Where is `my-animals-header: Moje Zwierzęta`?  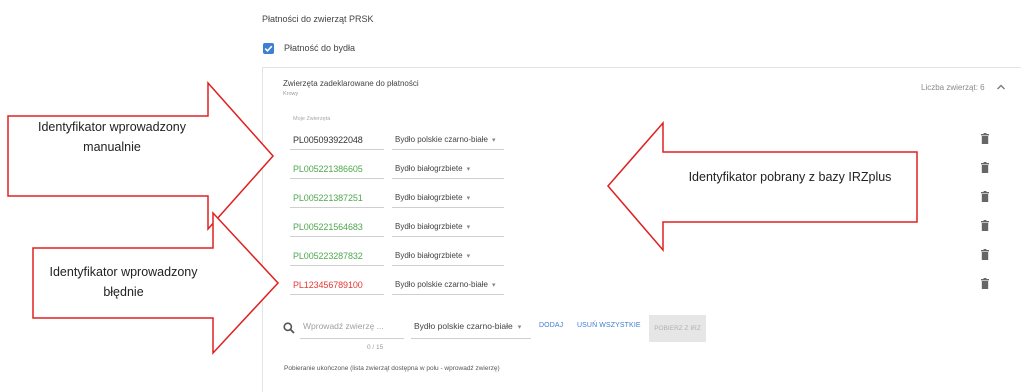
my-animals-header: Moje Zwierzęta is located at coordinates (312, 119).